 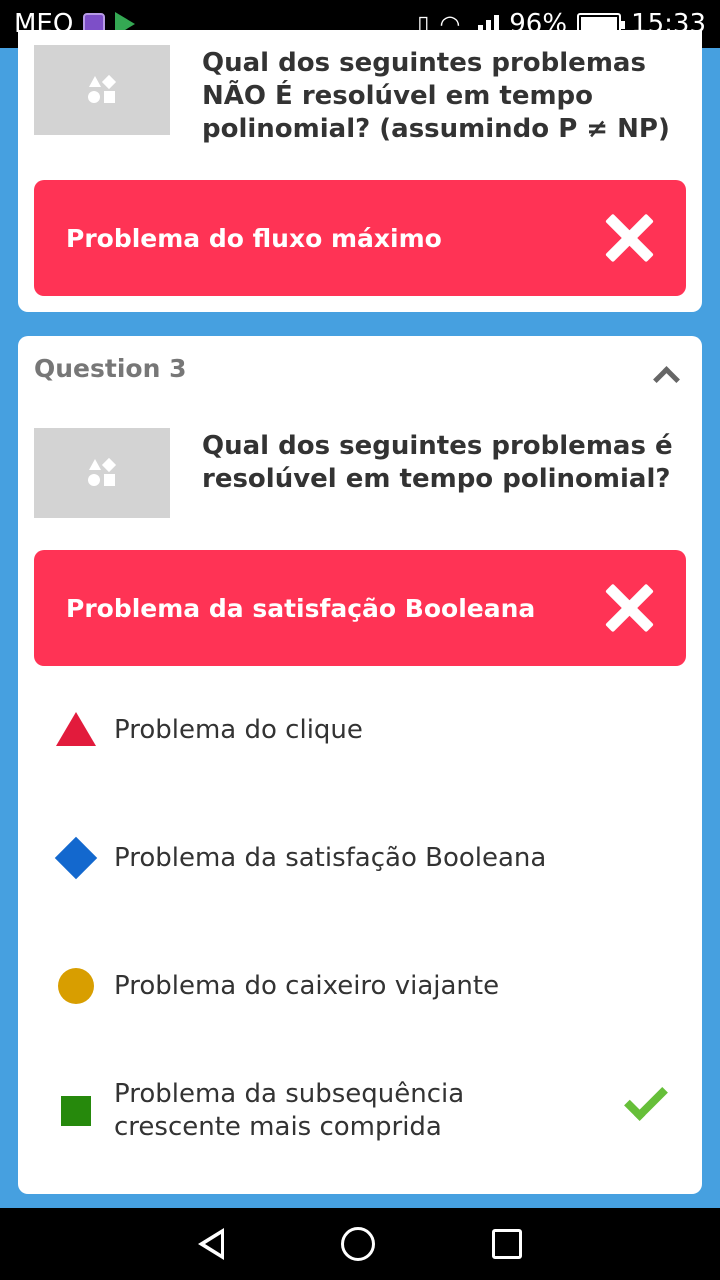 What do you see at coordinates (238, 729) in the screenshot?
I see `option-text: Problema do clique` at bounding box center [238, 729].